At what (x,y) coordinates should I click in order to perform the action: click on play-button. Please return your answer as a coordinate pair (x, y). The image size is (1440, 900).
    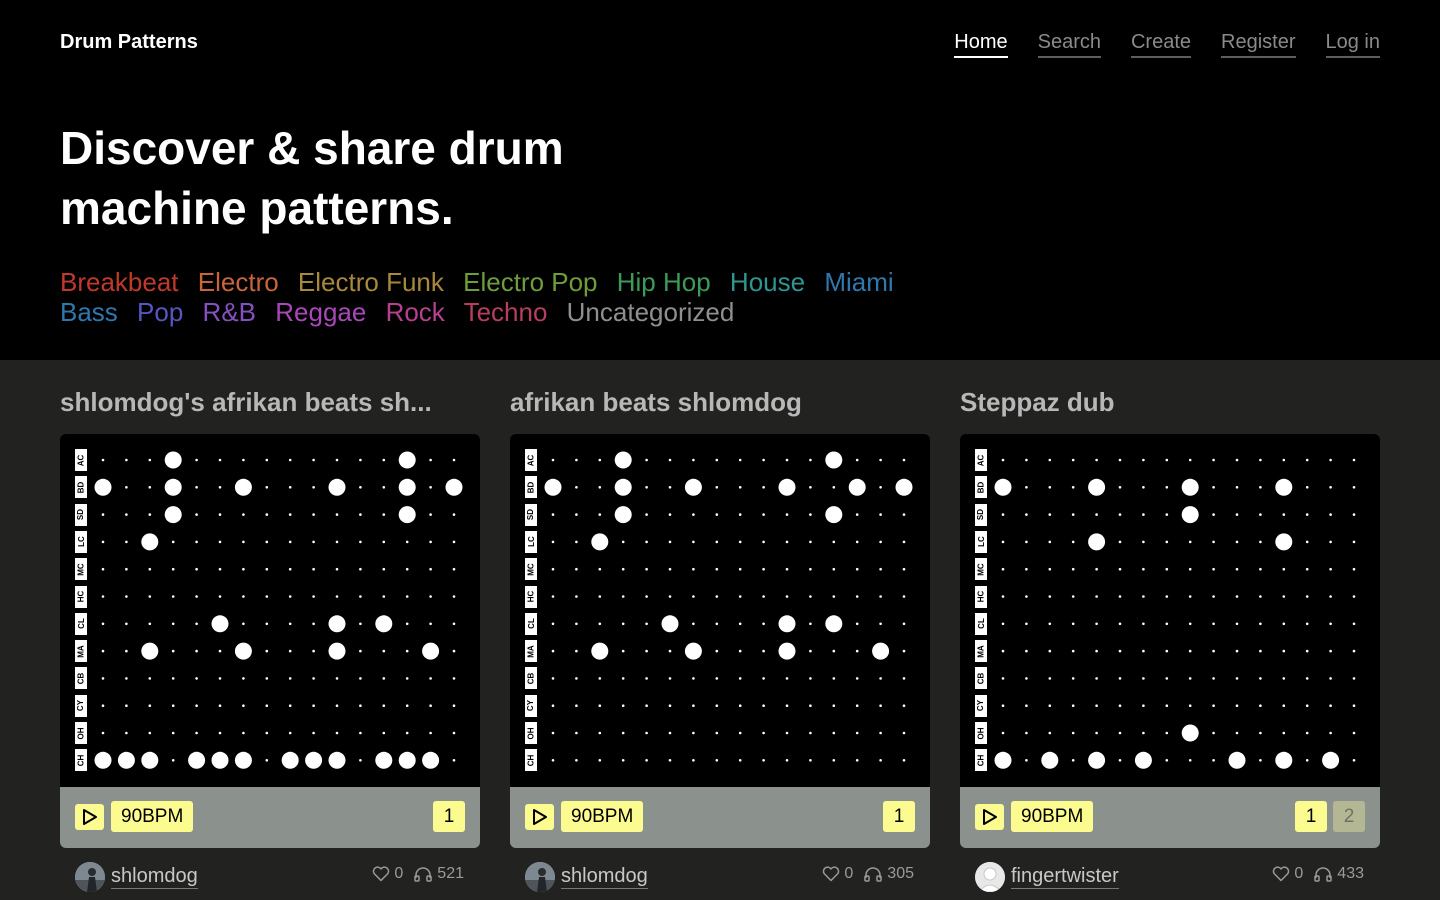
    Looking at the image, I should click on (989, 817).